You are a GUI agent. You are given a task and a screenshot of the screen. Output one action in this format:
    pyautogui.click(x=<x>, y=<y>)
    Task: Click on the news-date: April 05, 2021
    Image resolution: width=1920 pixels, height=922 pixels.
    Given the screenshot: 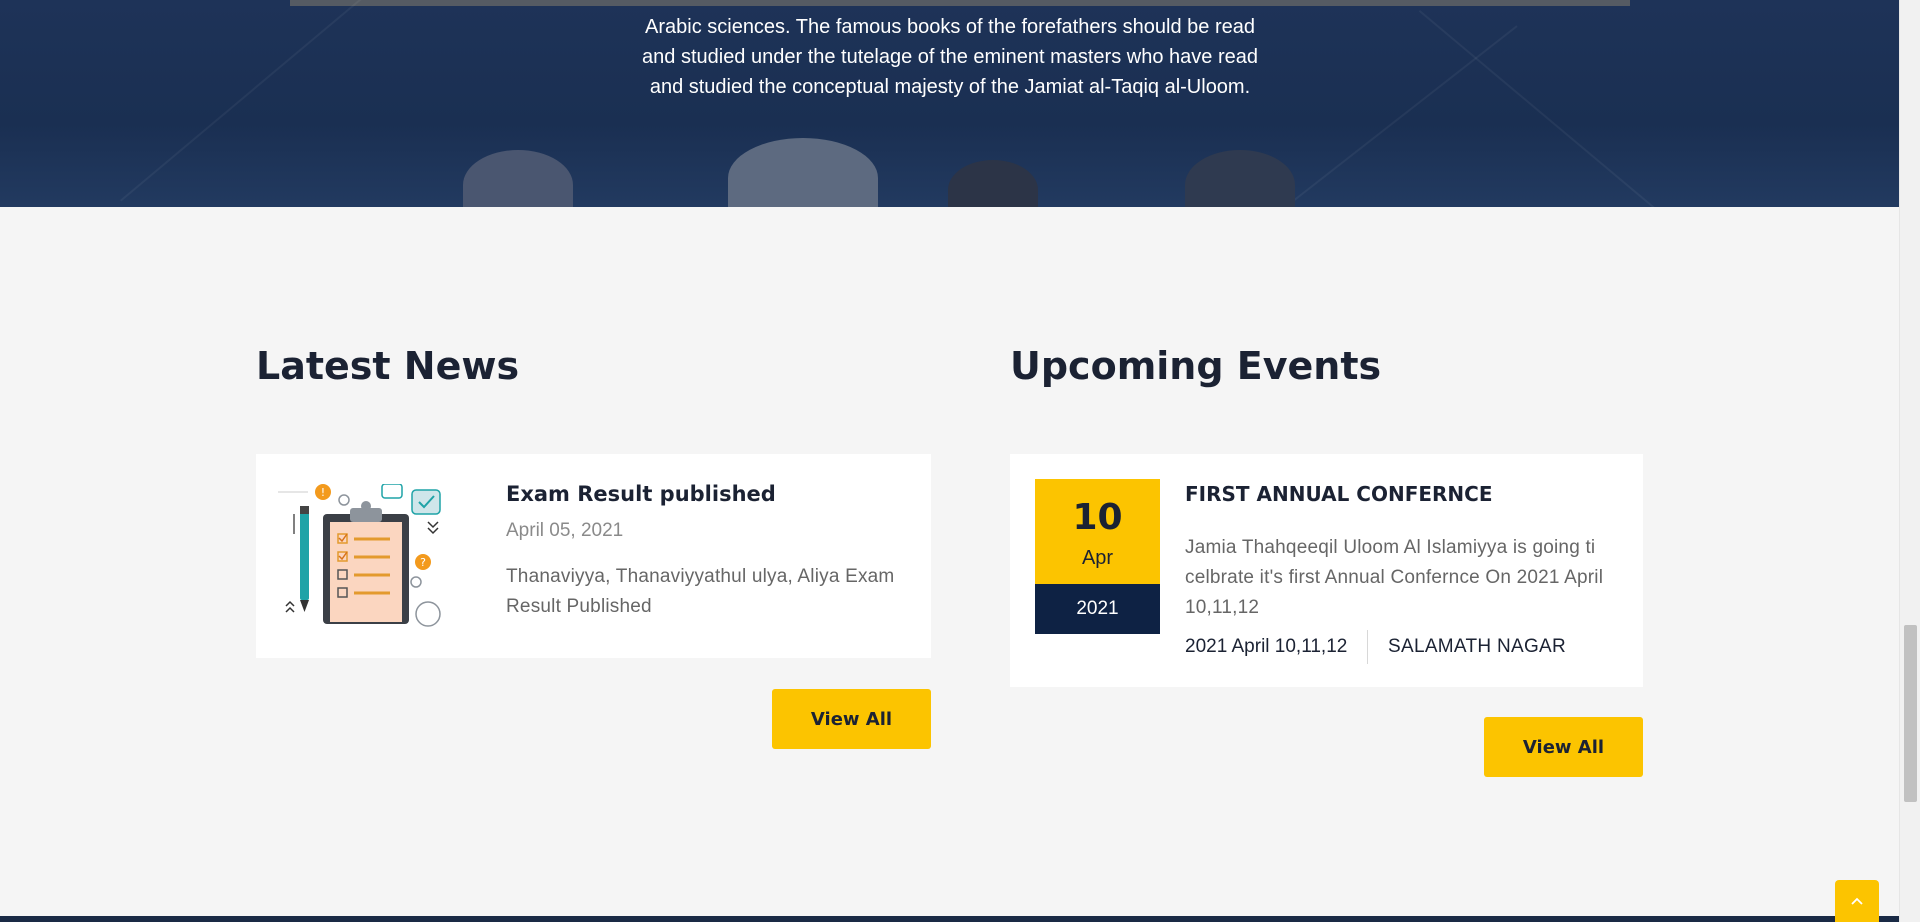 What is the action you would take?
    pyautogui.click(x=565, y=530)
    